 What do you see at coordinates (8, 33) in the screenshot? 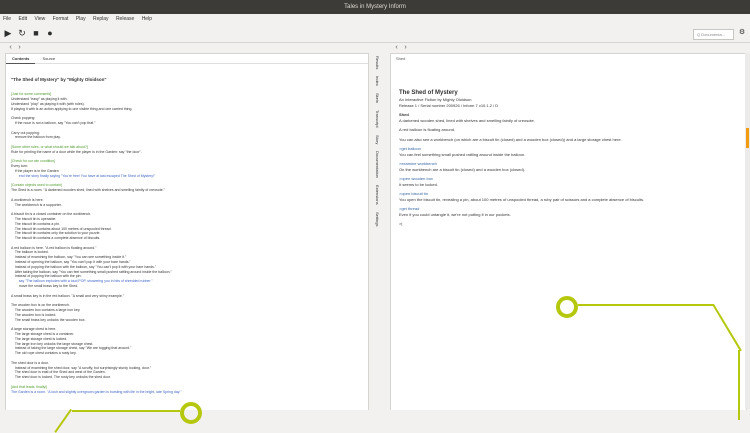
I see `play-icon: ▶` at bounding box center [8, 33].